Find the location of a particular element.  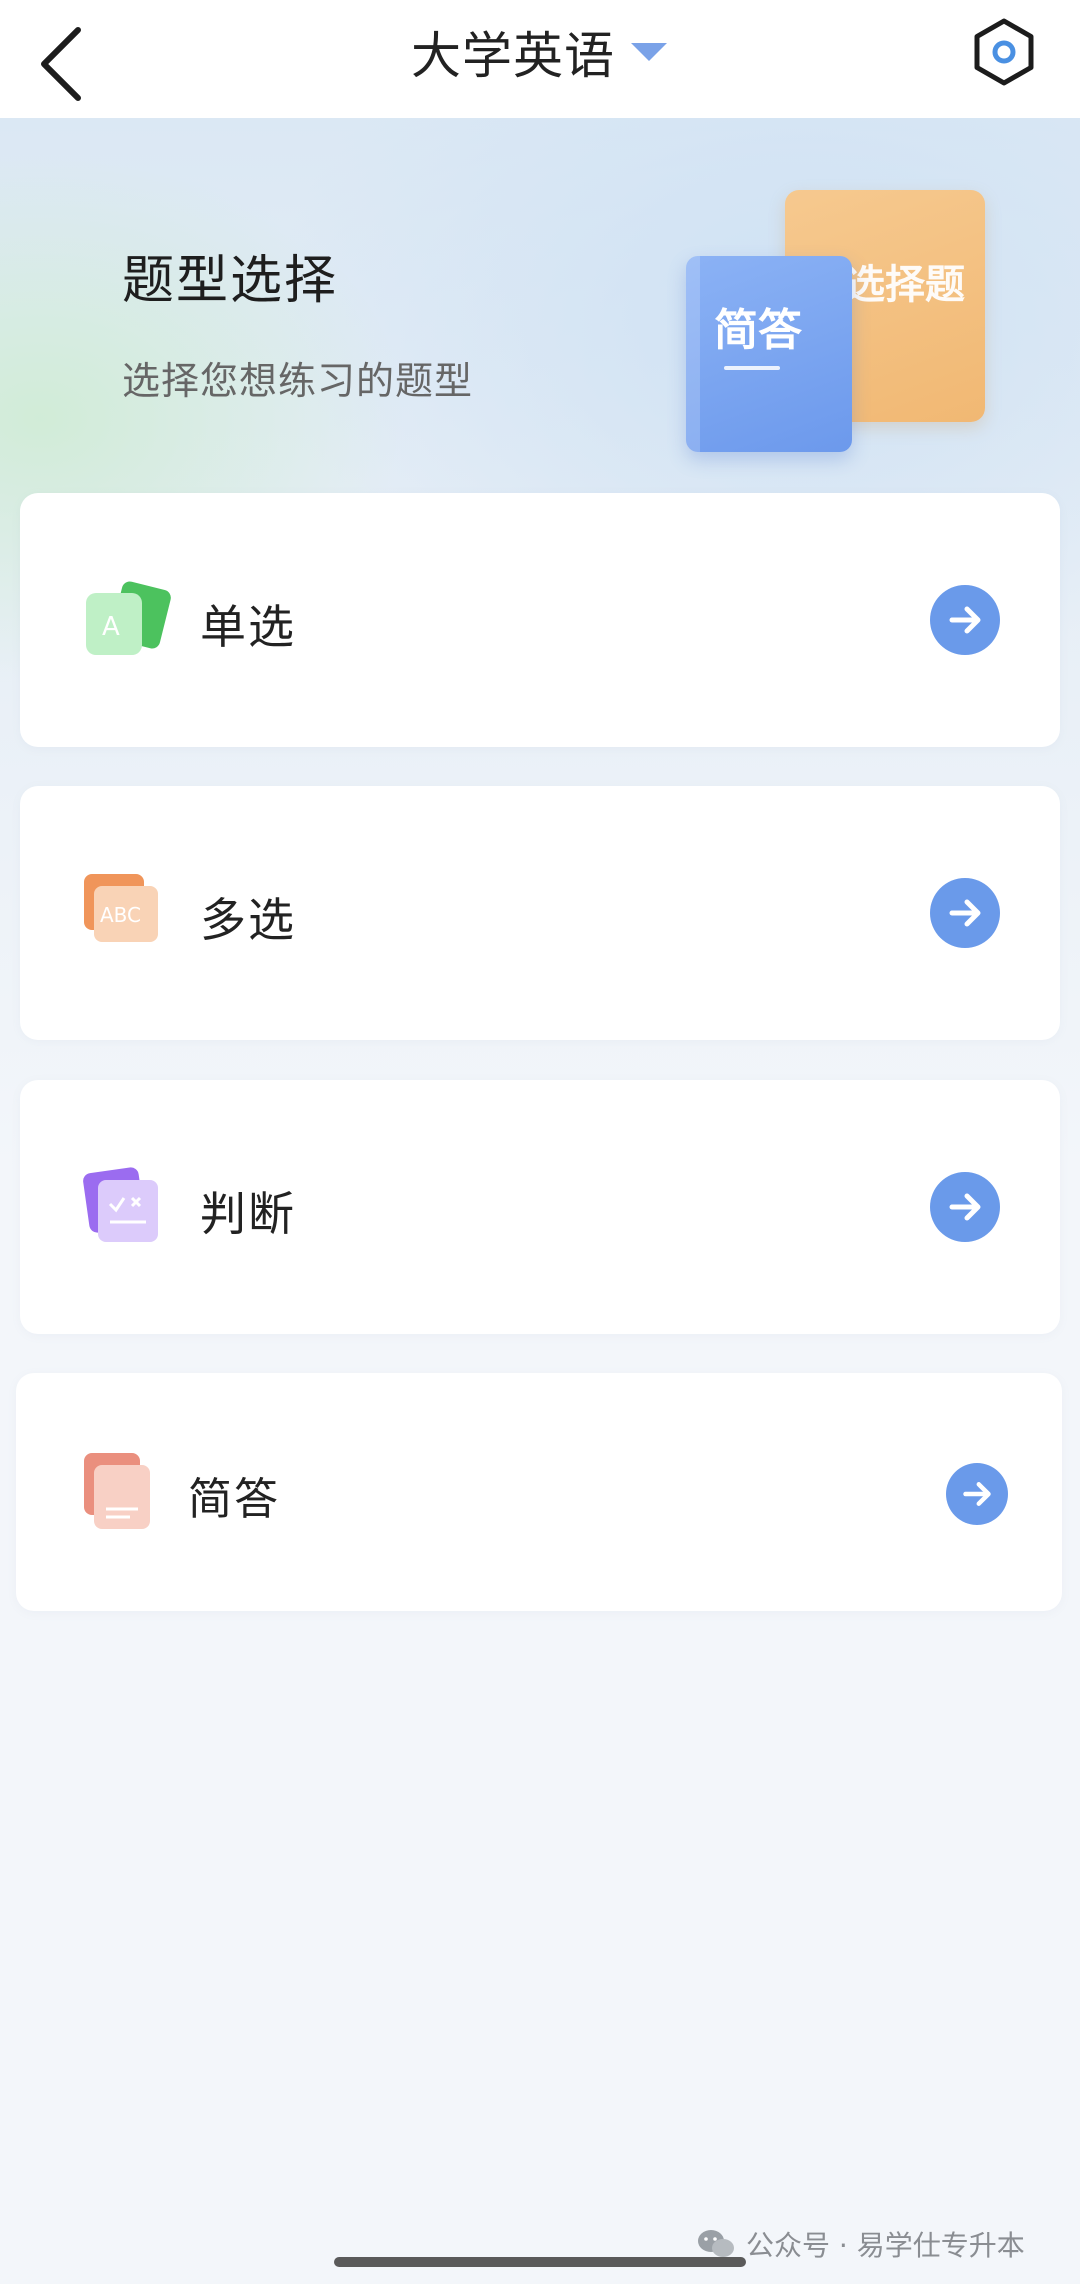

question-type-card-short-answer: 简答 is located at coordinates (539, 1492).